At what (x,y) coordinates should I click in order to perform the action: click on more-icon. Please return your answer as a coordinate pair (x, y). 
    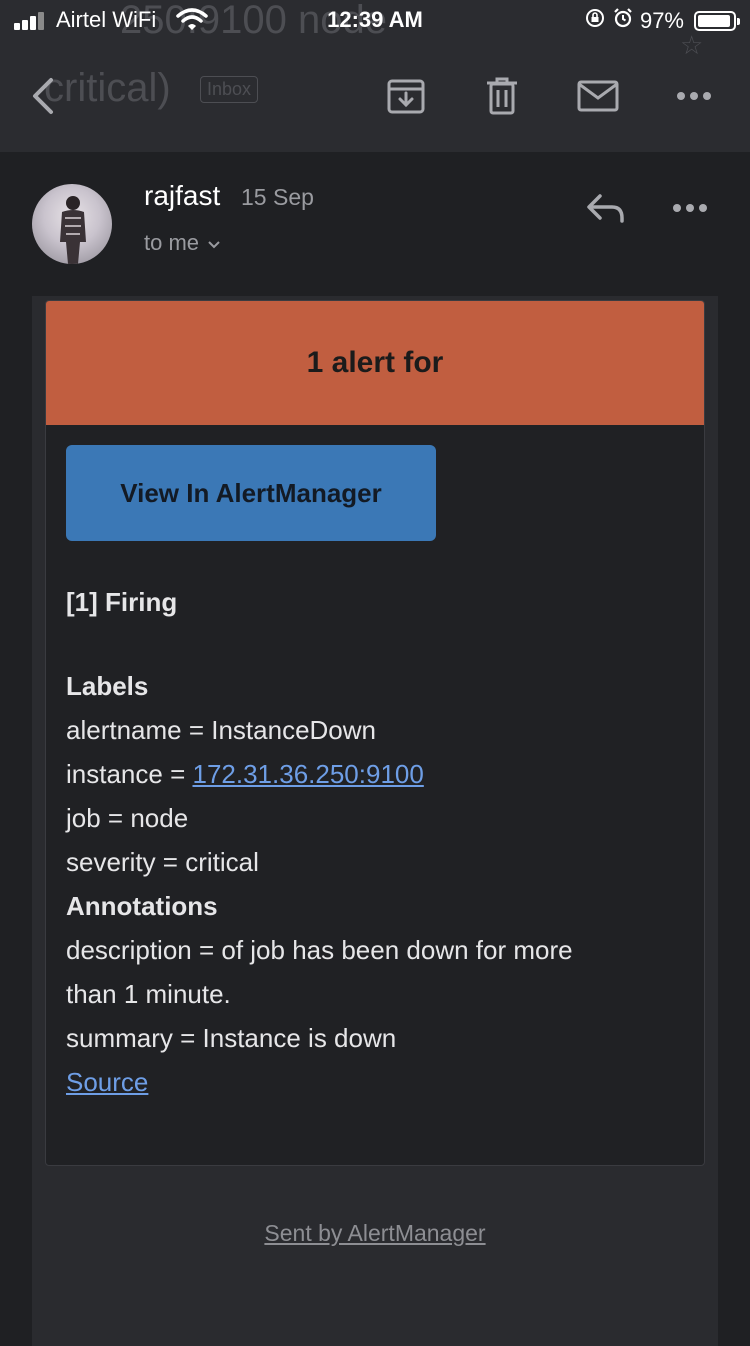
    Looking at the image, I should click on (694, 96).